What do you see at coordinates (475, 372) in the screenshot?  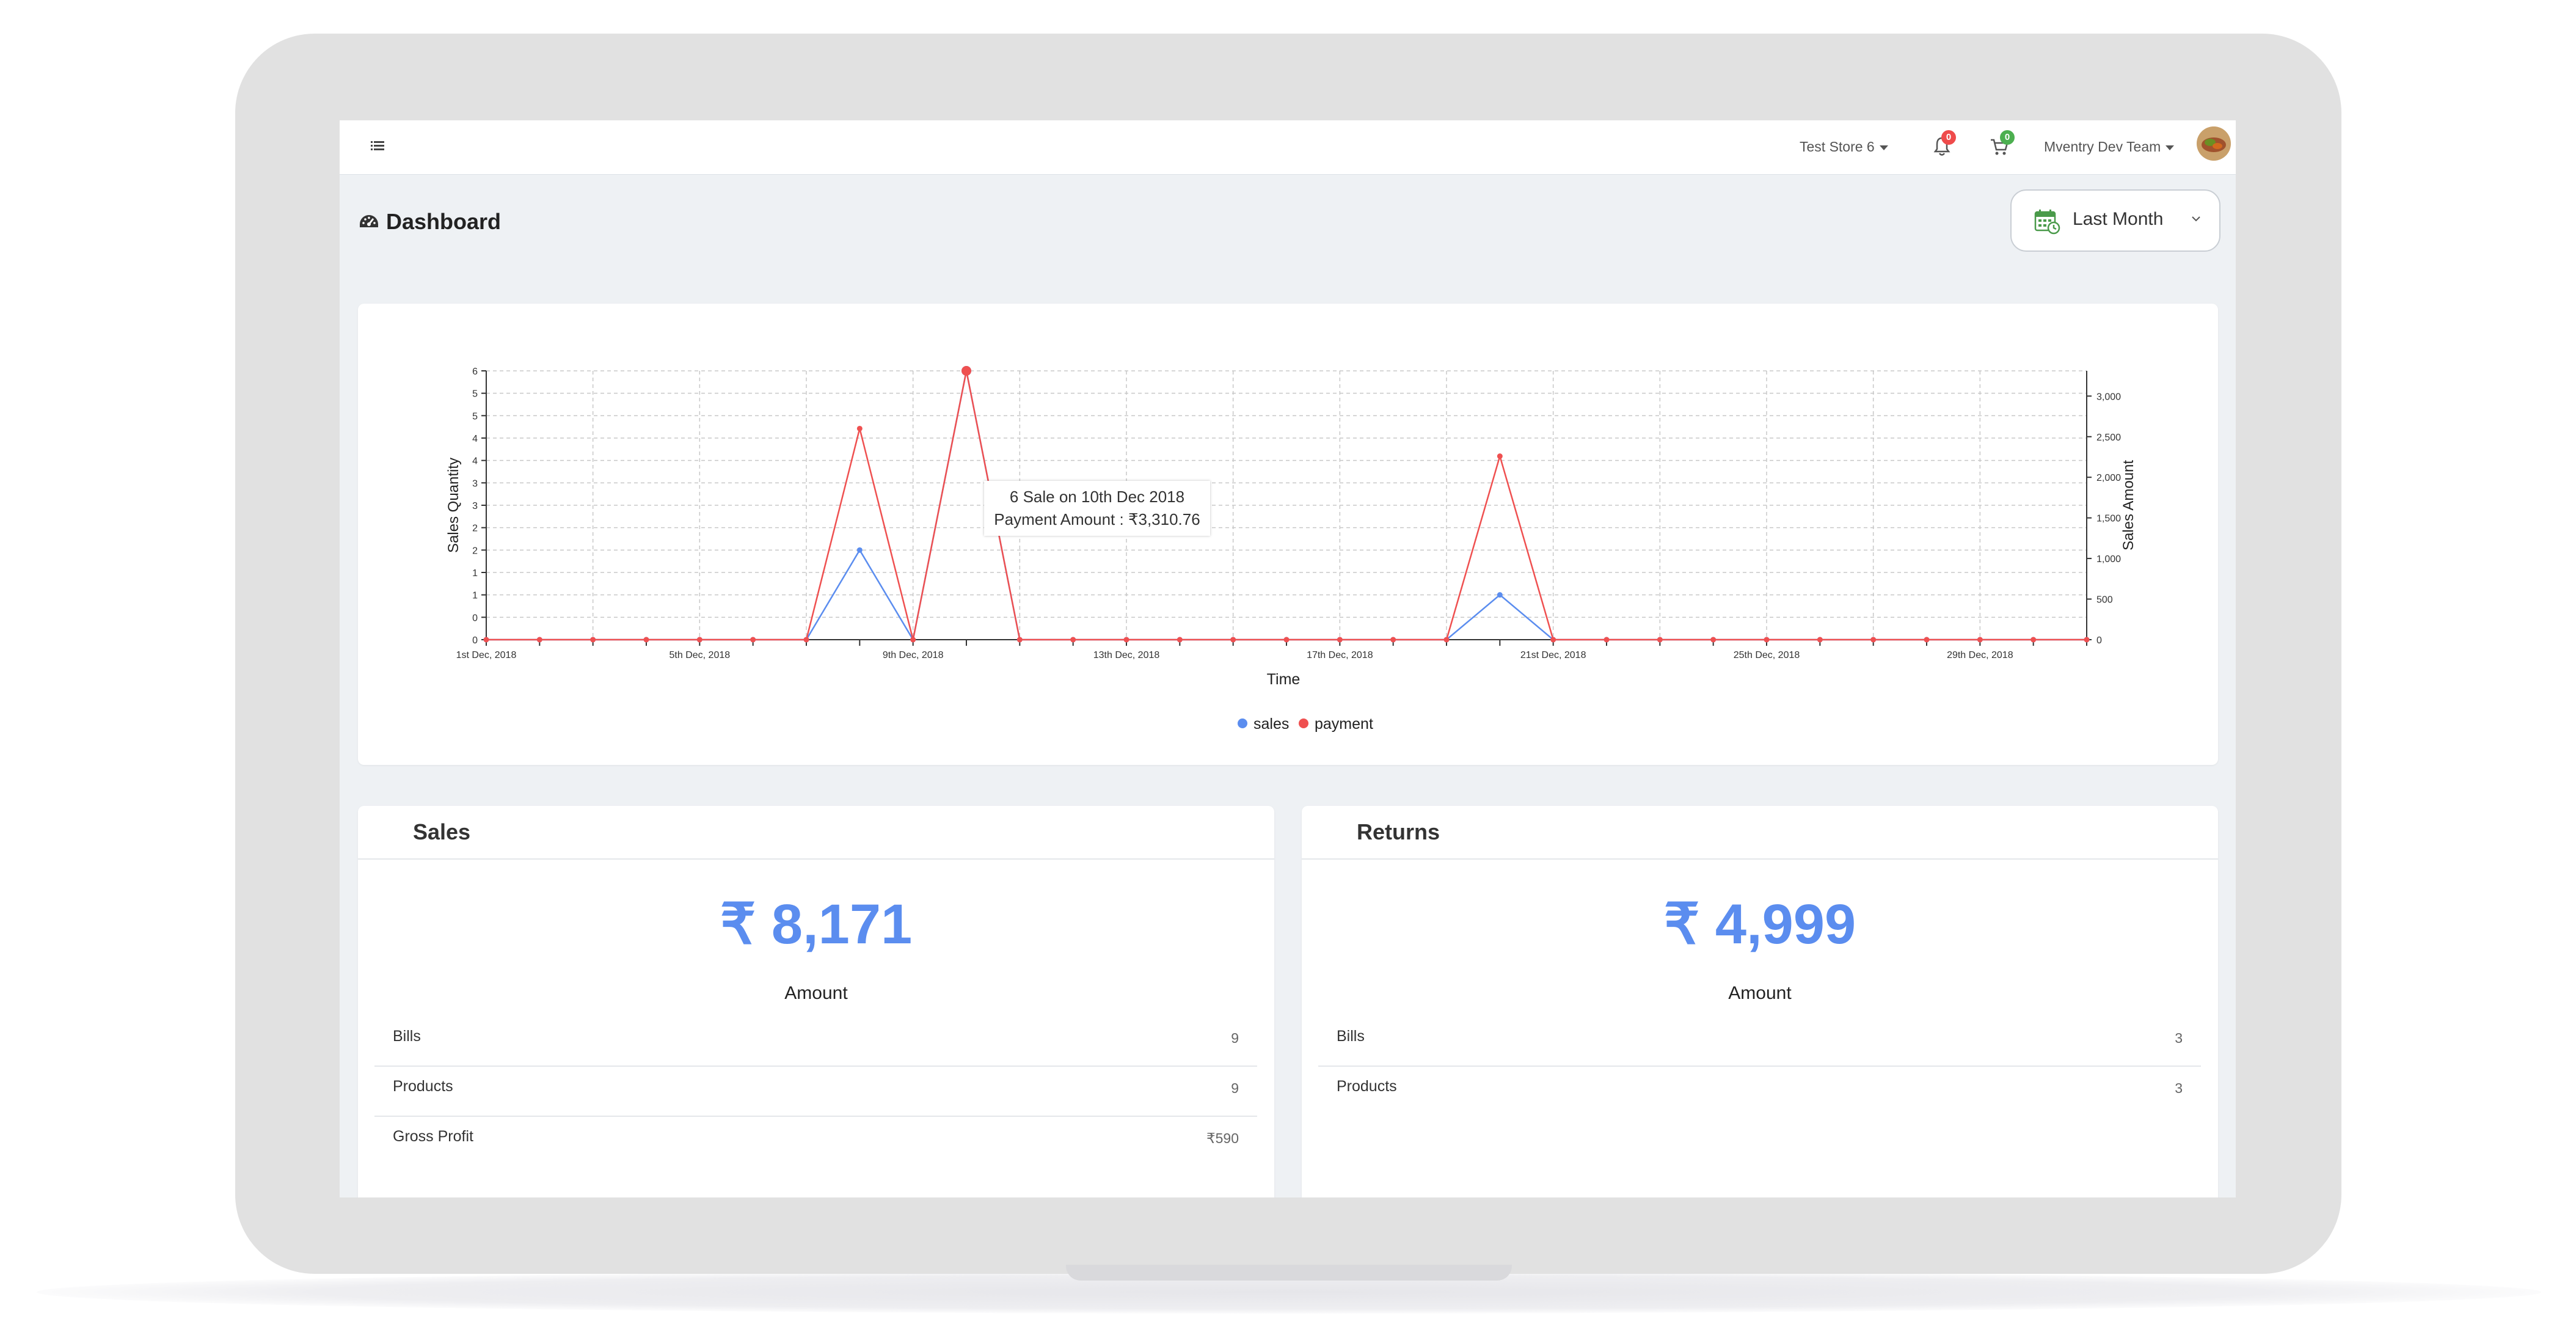 I see `y-left-tick-label: 6` at bounding box center [475, 372].